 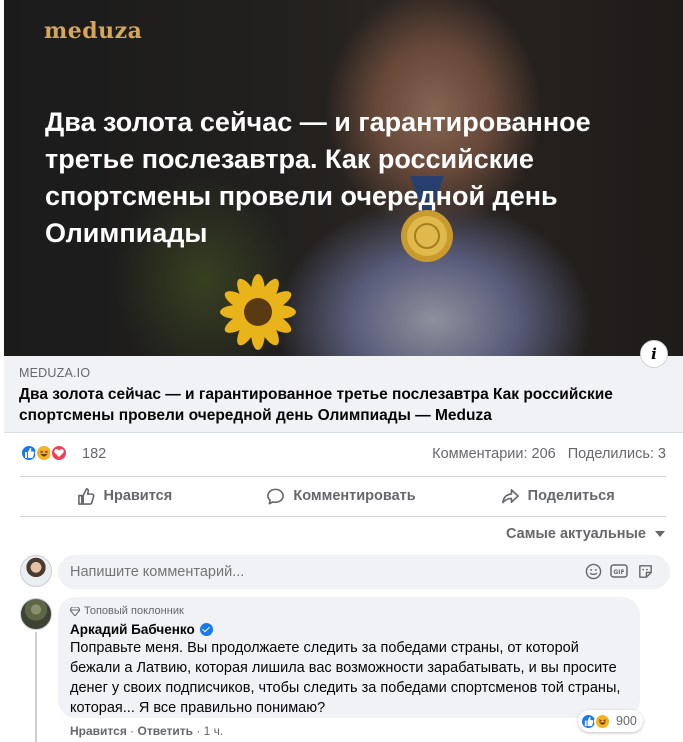 What do you see at coordinates (617, 454) in the screenshot?
I see `shares-count: Поделились: 3` at bounding box center [617, 454].